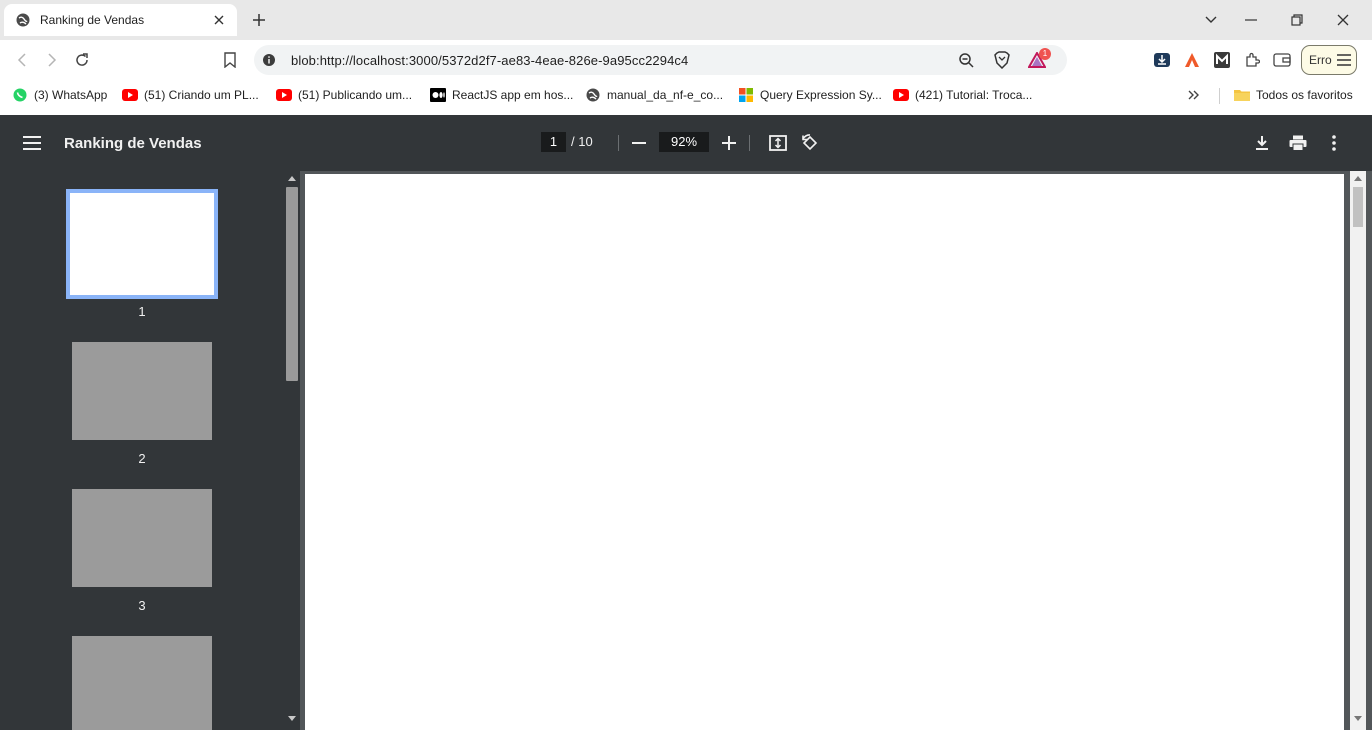 The height and width of the screenshot is (734, 1372). Describe the element at coordinates (639, 143) in the screenshot. I see `zoom-out-icon` at that location.